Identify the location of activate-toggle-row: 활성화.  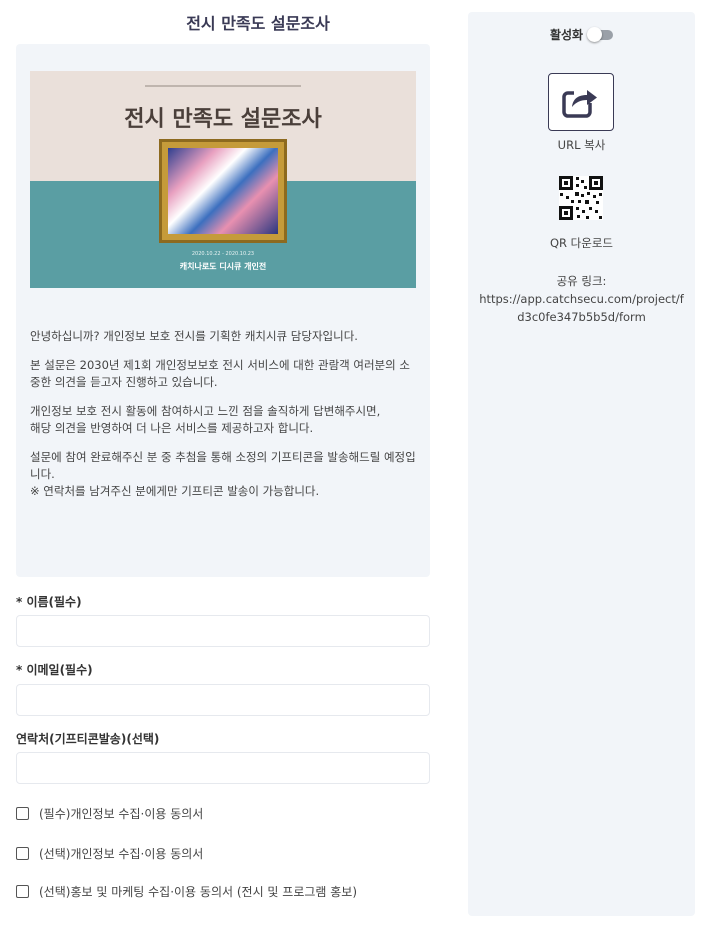
(581, 34).